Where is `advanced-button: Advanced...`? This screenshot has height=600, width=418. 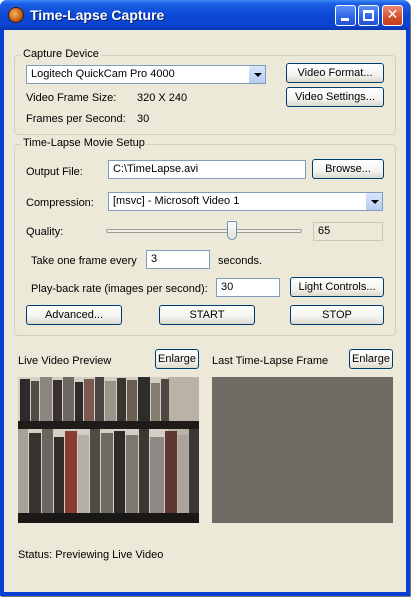
advanced-button: Advanced... is located at coordinates (74, 315).